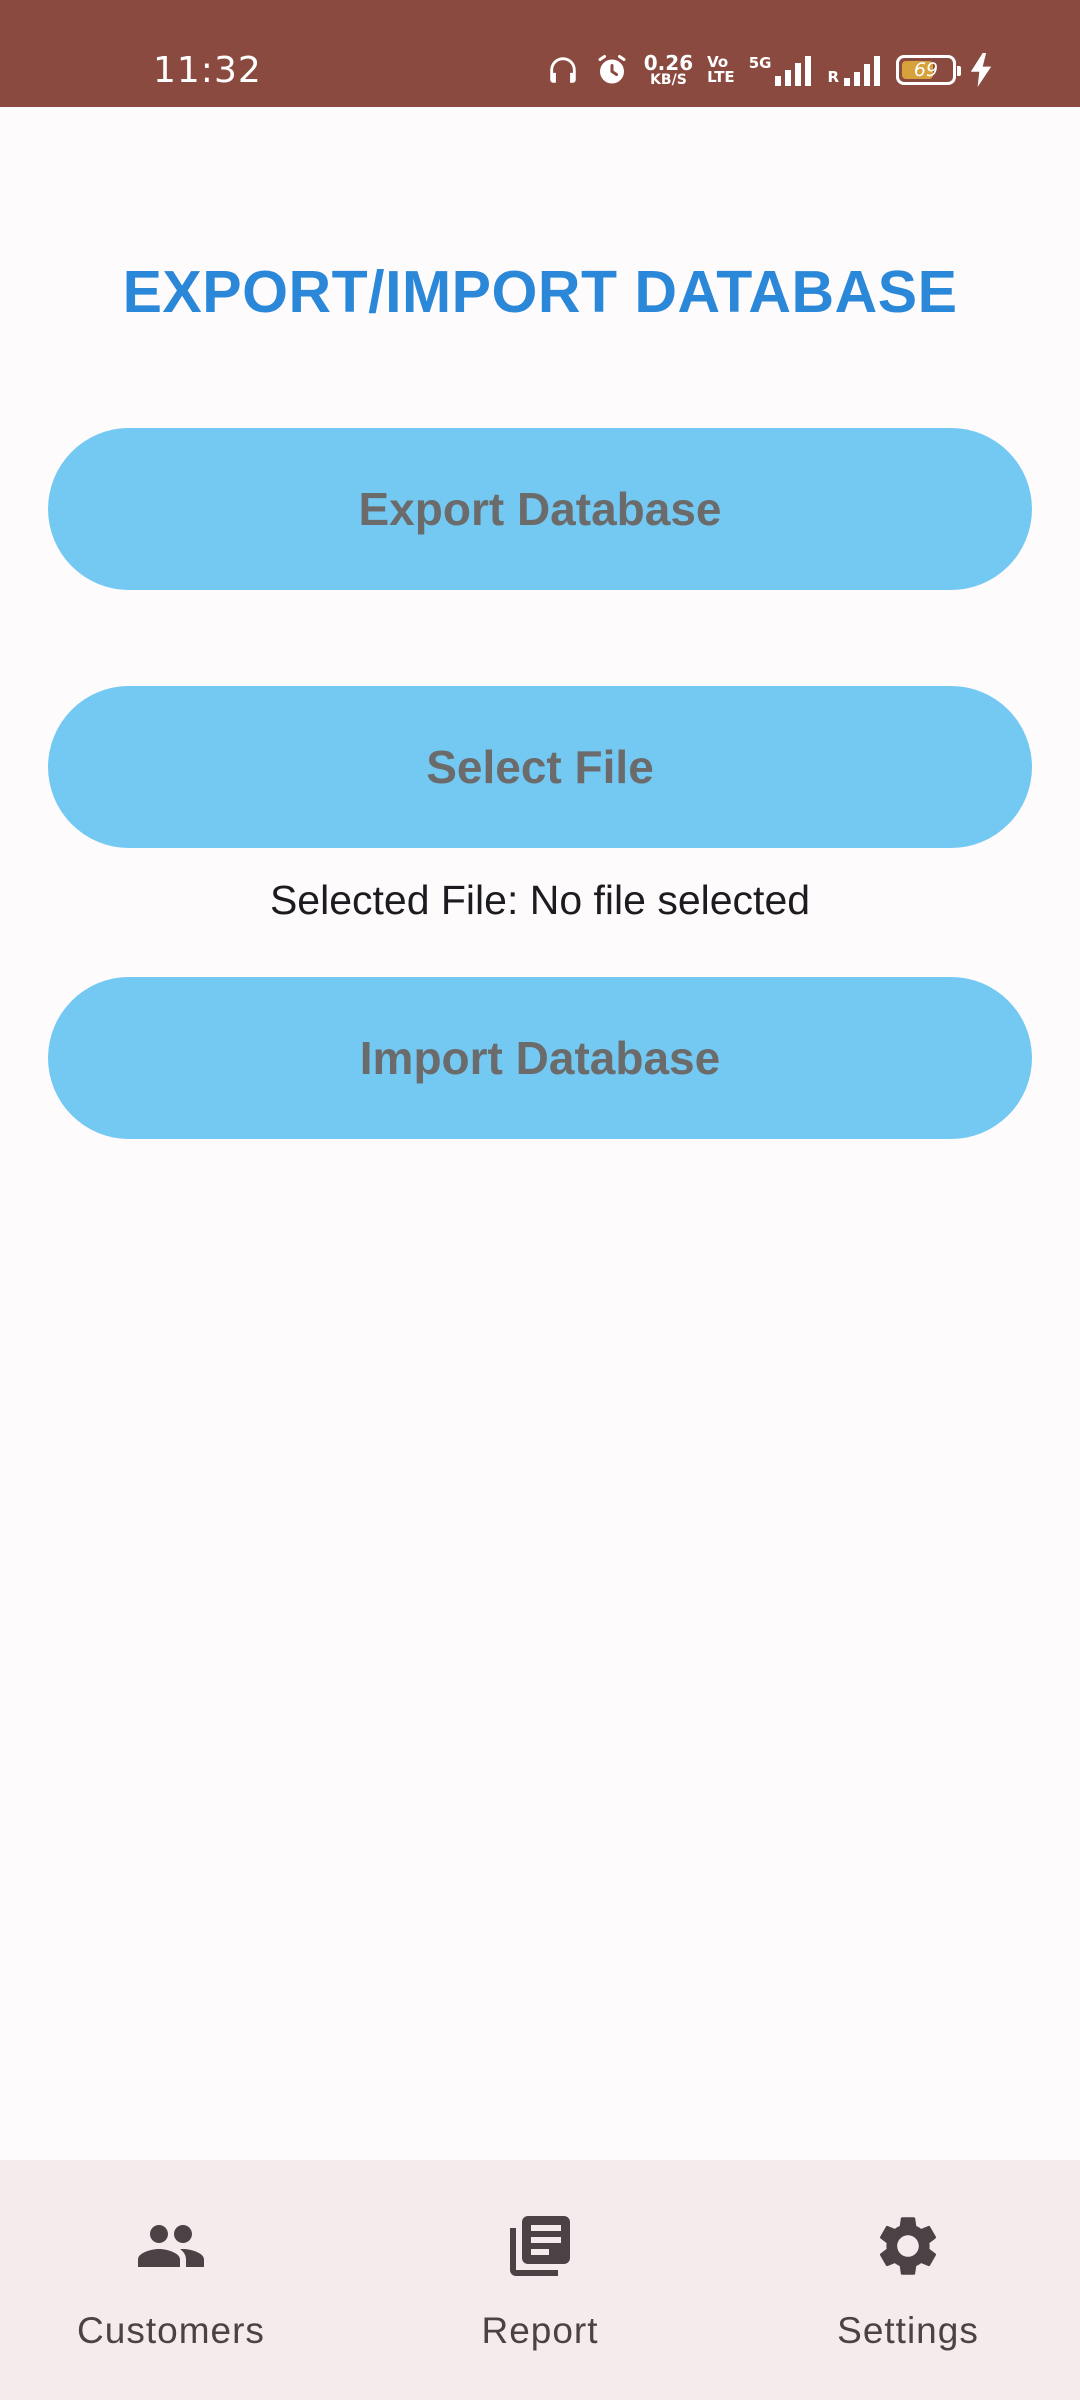 The image size is (1080, 2400). What do you see at coordinates (171, 2330) in the screenshot?
I see `nav-label-customers: Customers` at bounding box center [171, 2330].